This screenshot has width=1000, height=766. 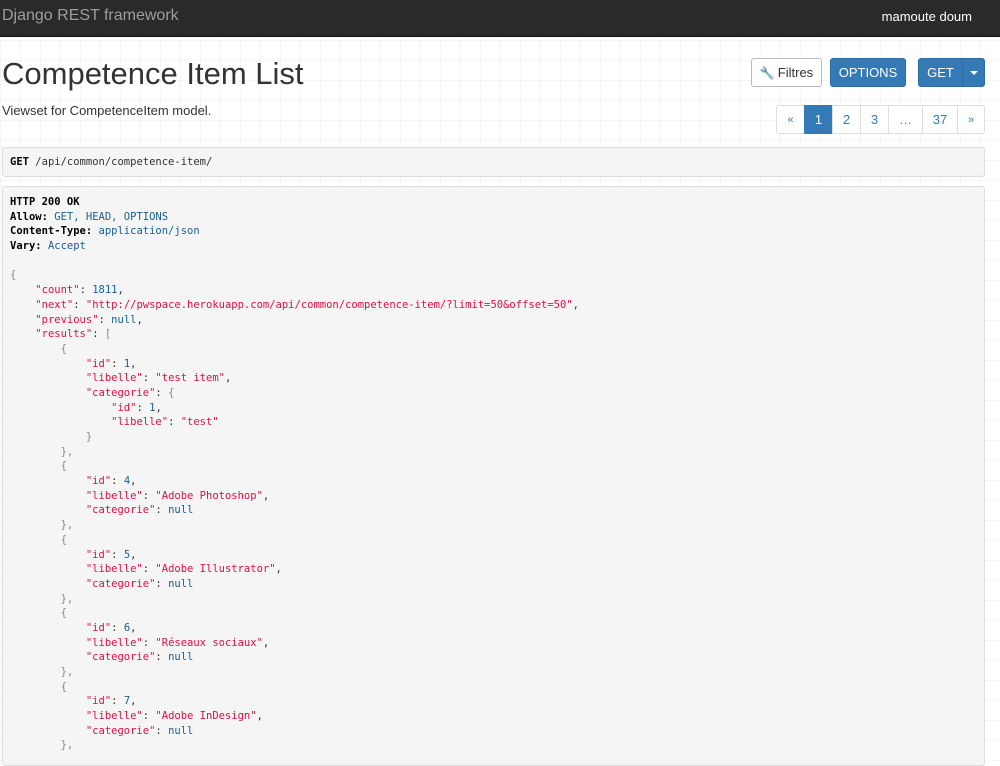 What do you see at coordinates (199, 422) in the screenshot?
I see `json-libelle-value: "test"` at bounding box center [199, 422].